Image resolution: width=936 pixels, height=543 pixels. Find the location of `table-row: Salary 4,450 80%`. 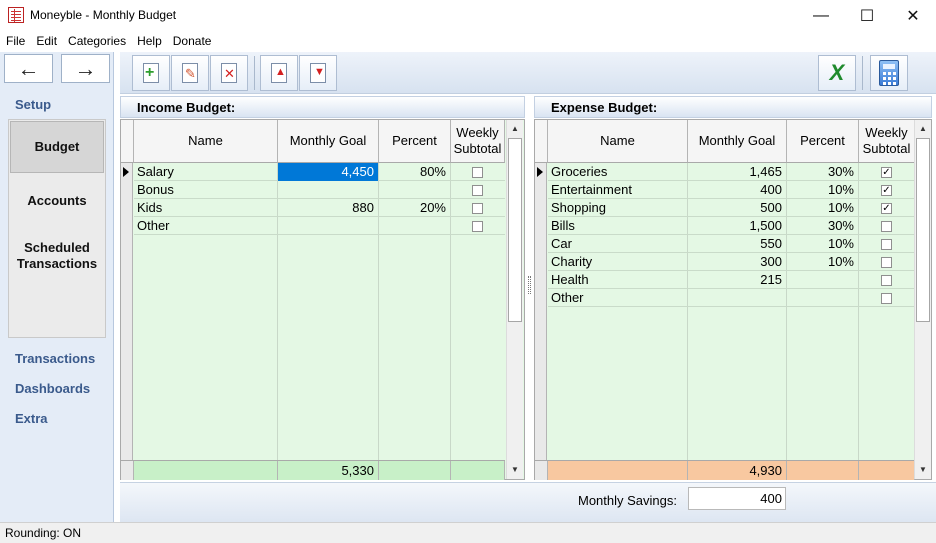

table-row: Salary 4,450 80% is located at coordinates (319, 172).